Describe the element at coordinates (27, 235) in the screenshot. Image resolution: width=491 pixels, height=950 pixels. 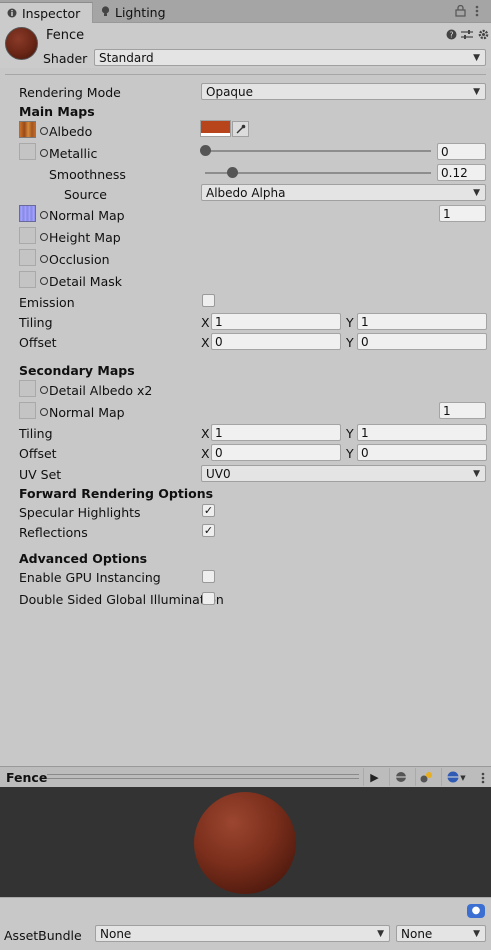
I see `height-map-texture-slot` at that location.